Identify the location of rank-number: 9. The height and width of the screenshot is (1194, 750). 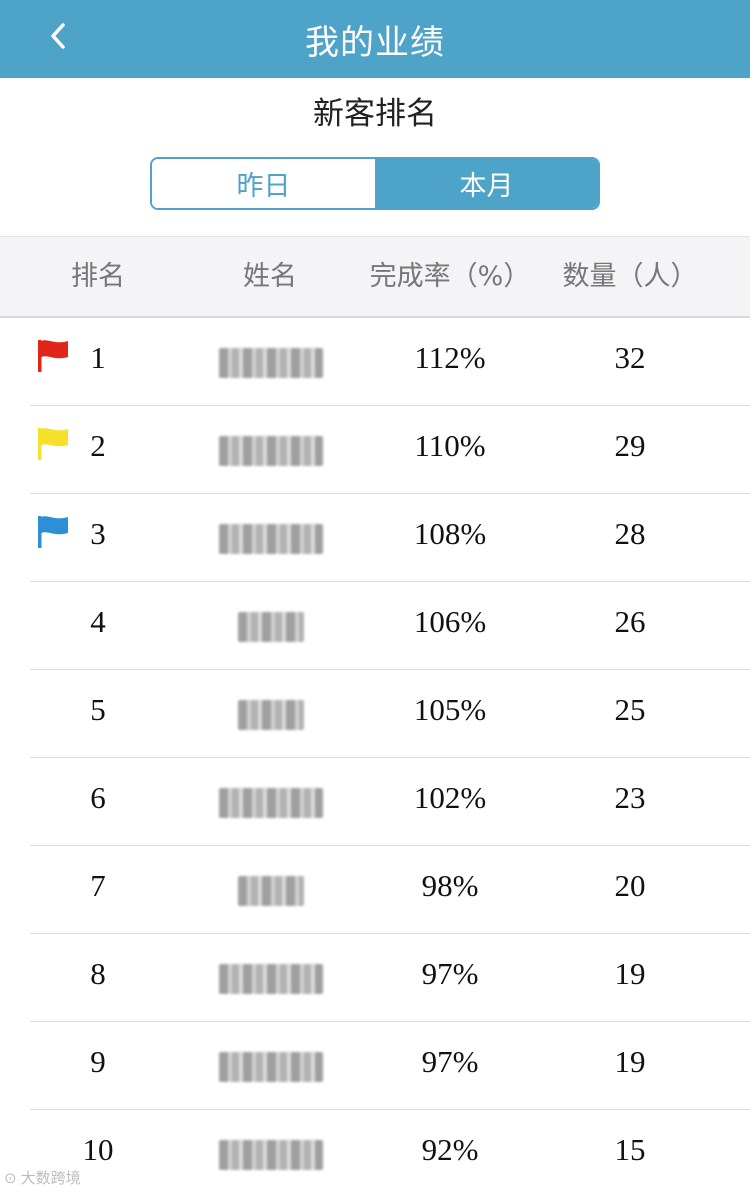
(98, 1061).